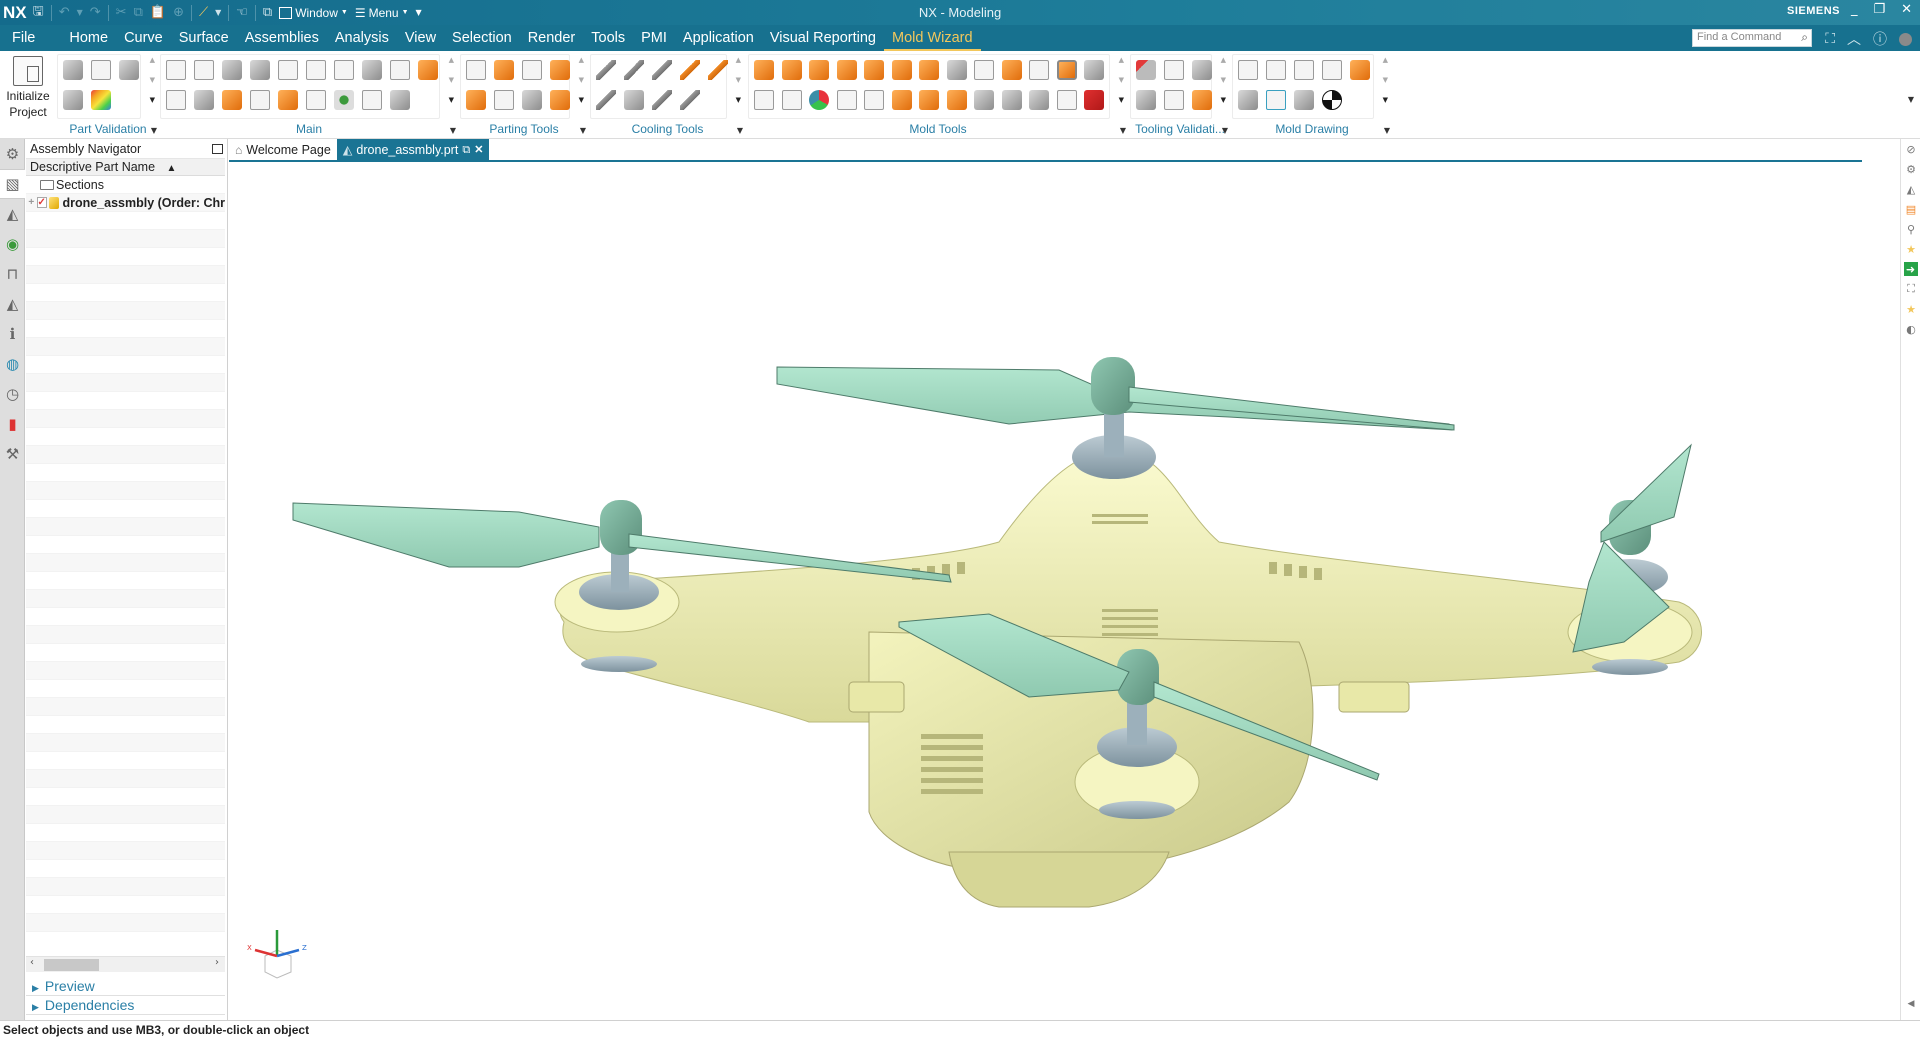  I want to click on menu-analysis: Analysis, so click(362, 38).